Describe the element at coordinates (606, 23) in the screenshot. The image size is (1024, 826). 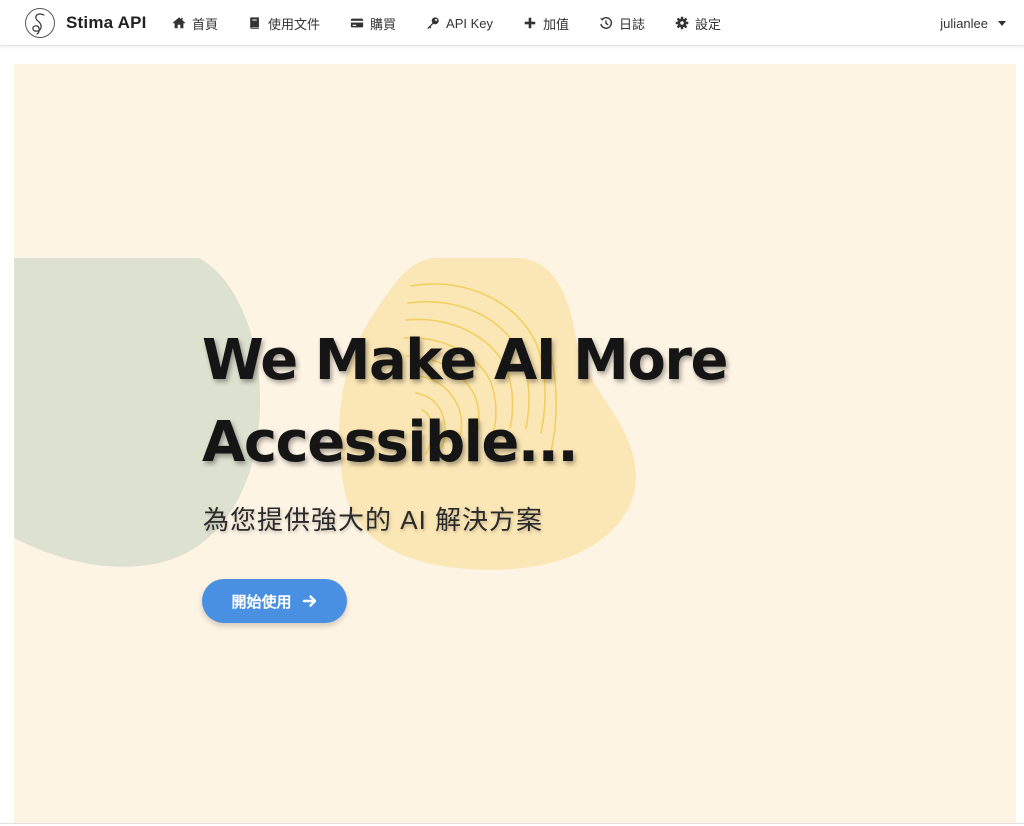
I see `history-icon` at that location.